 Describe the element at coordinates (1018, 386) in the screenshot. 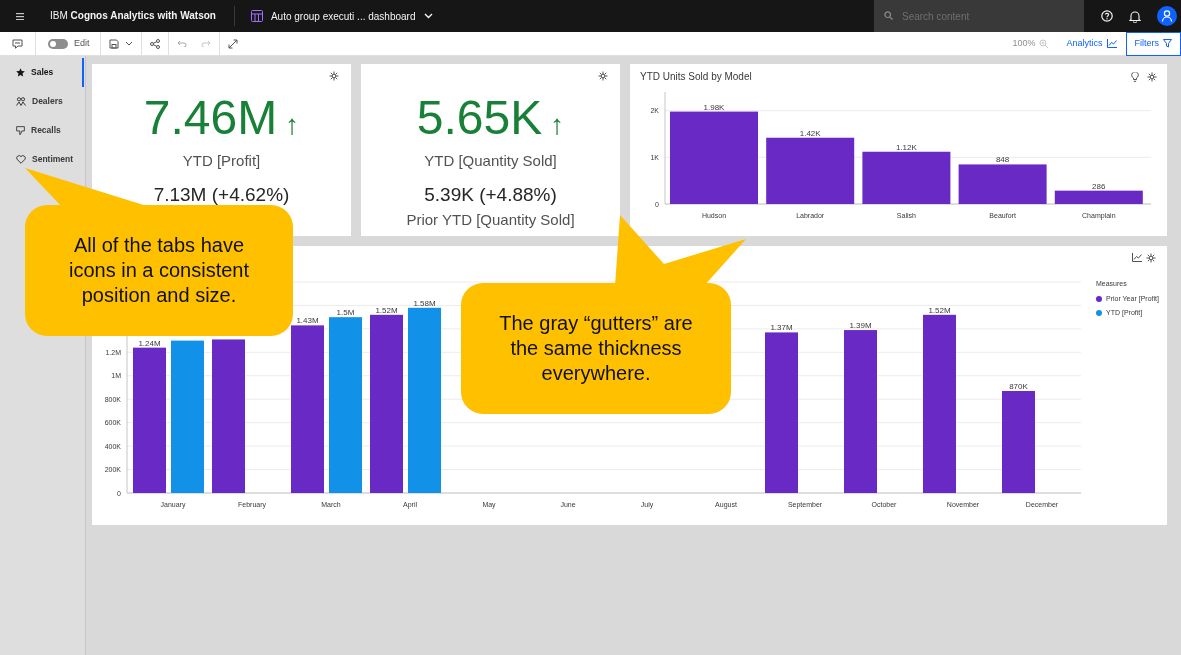

I see `data-label: 870K` at that location.